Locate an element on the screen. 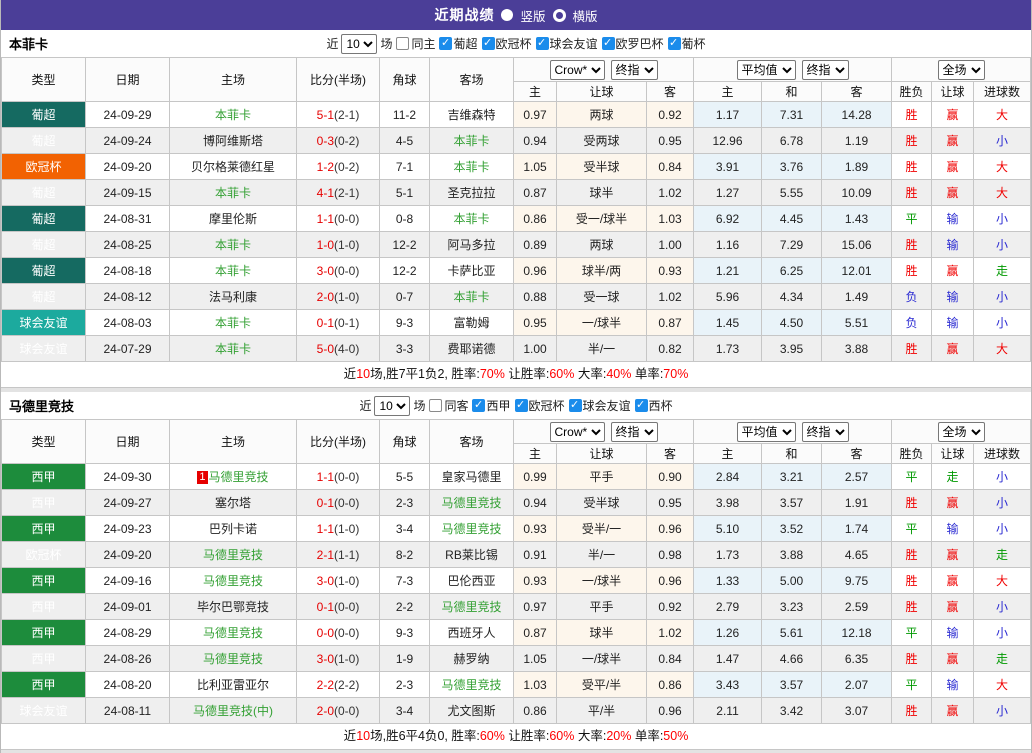 The image size is (1032, 753). away-team-cell: 马德里竞技 is located at coordinates (471, 606).